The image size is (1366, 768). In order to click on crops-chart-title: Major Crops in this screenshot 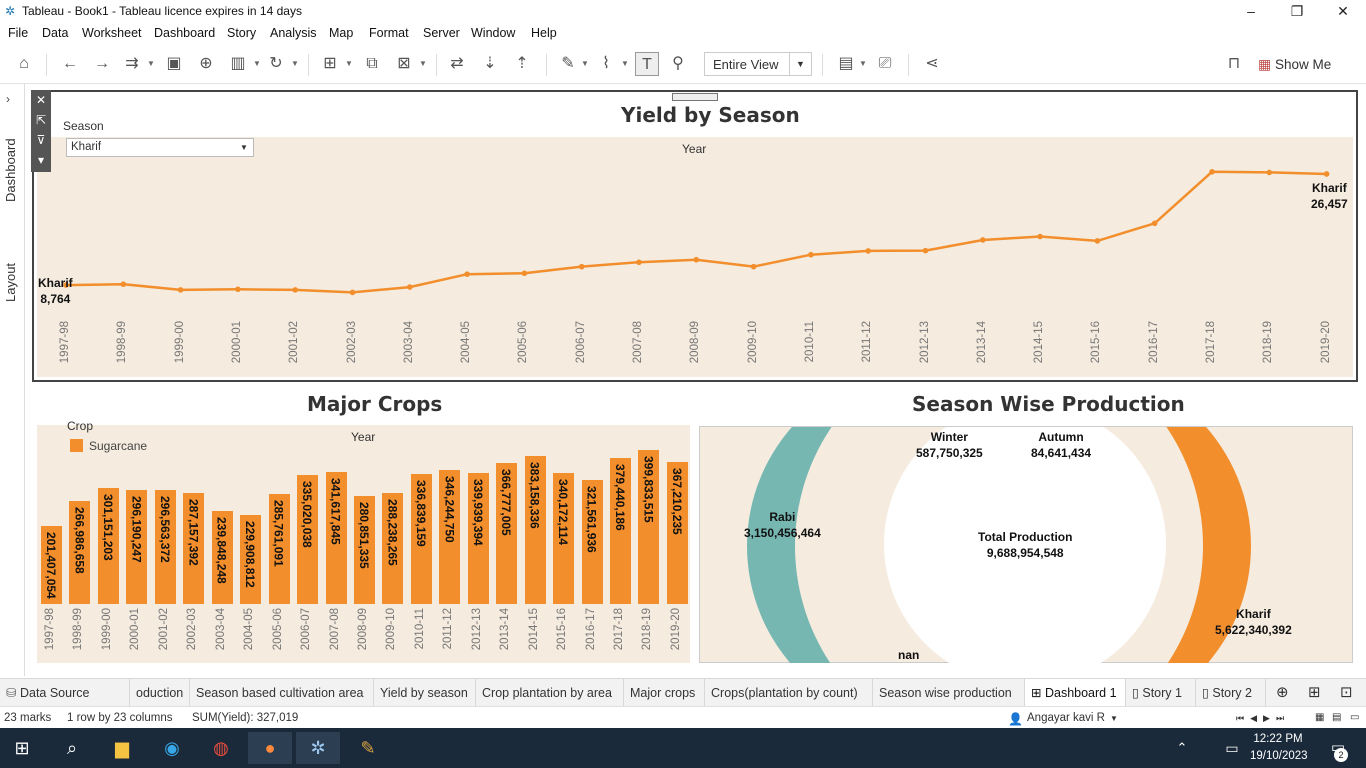, I will do `click(375, 404)`.